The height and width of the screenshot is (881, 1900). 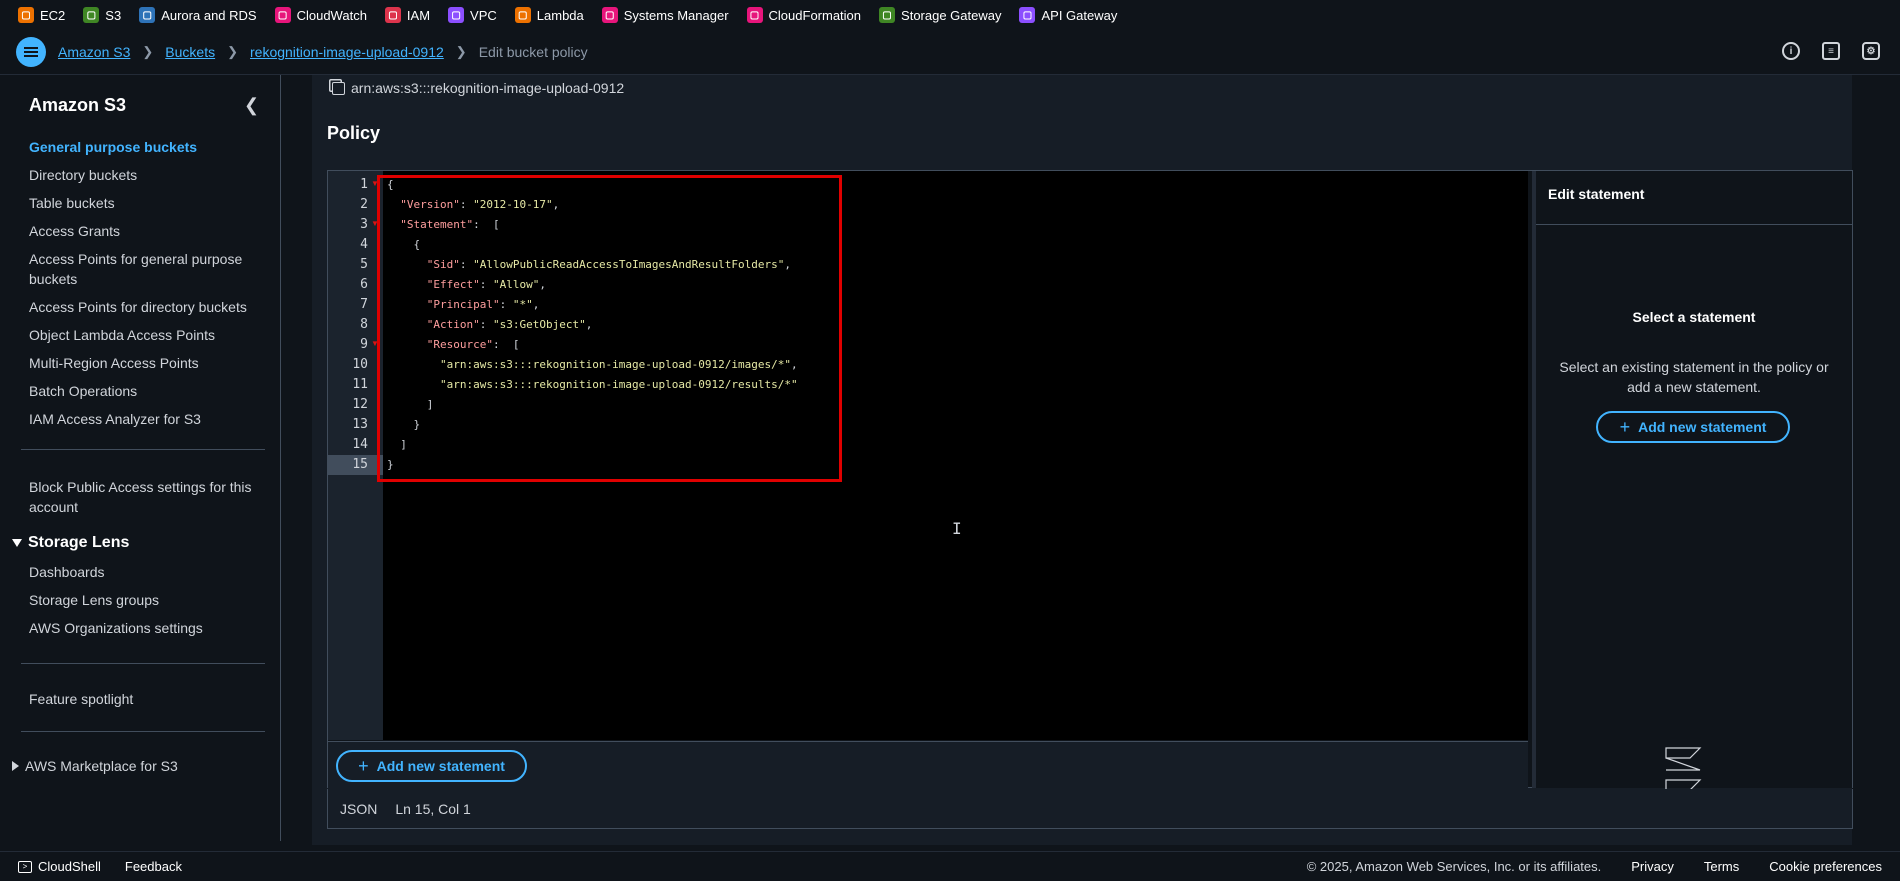 I want to click on json-value: "*", so click(x=522, y=304).